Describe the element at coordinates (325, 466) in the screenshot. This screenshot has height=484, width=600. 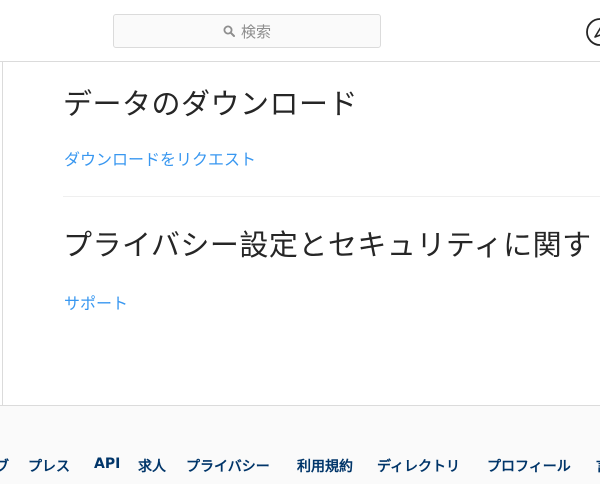
I see `footer-link-terms: 利用規約` at that location.